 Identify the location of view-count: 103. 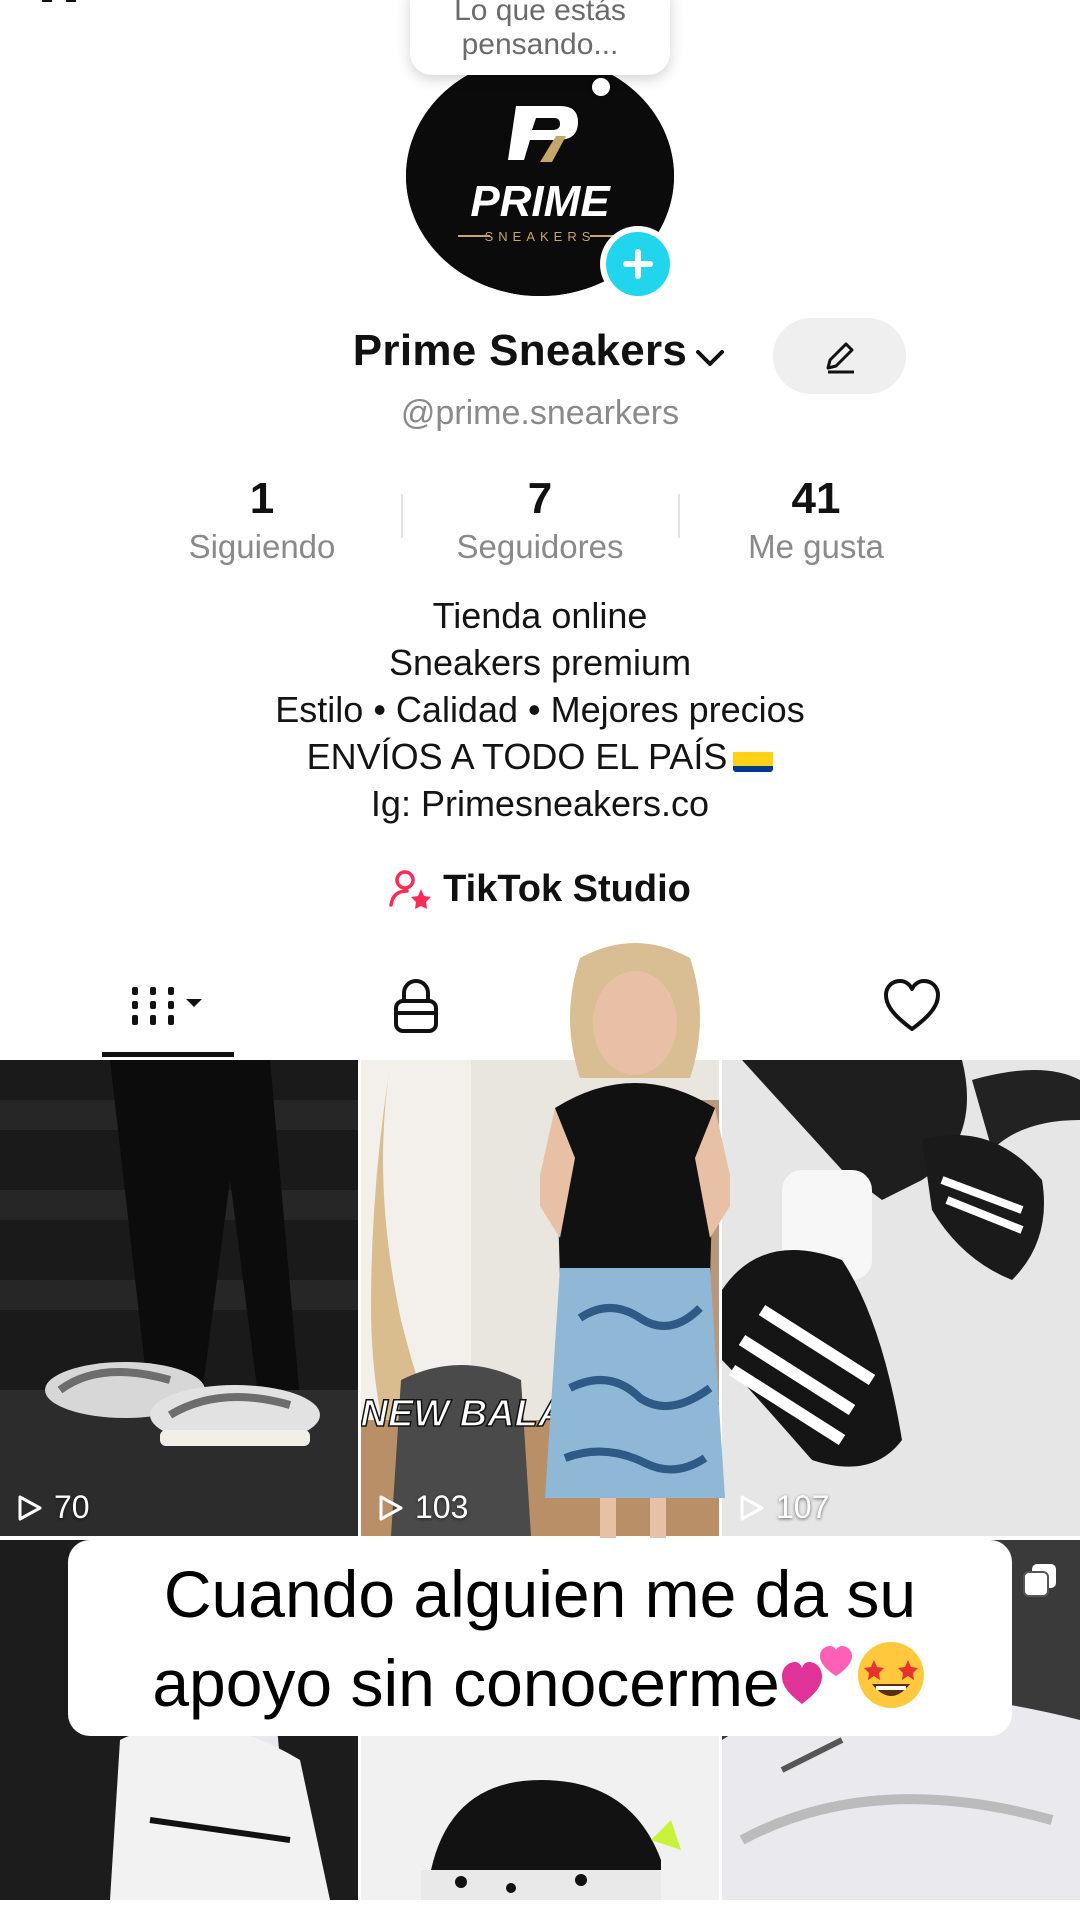
(421, 1507).